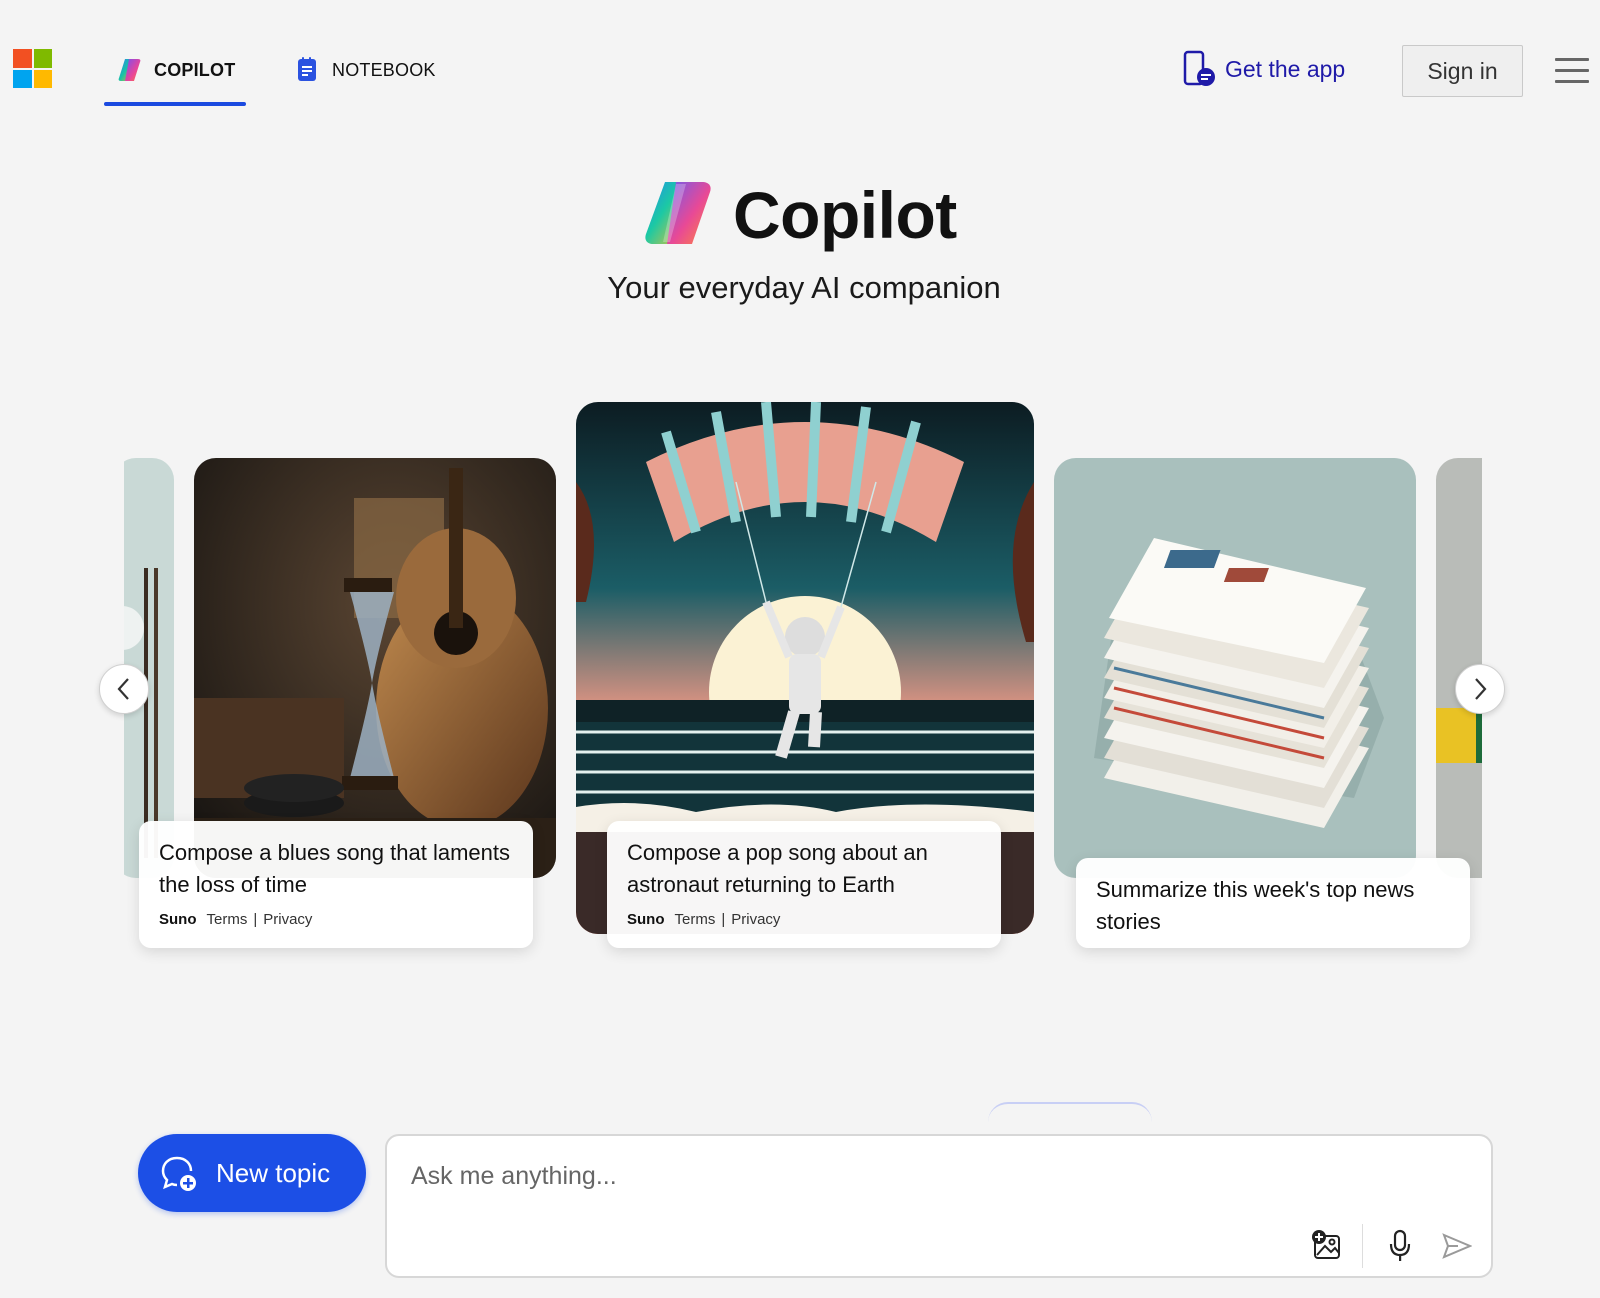 This screenshot has width=1600, height=1298. I want to click on carousel-next-button, so click(1480, 689).